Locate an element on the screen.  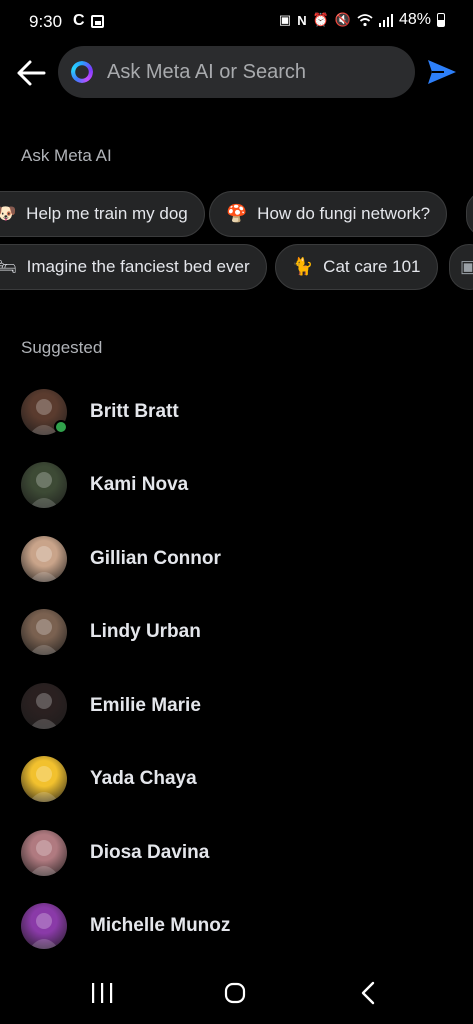
online-status-indicator is located at coordinates (61, 427).